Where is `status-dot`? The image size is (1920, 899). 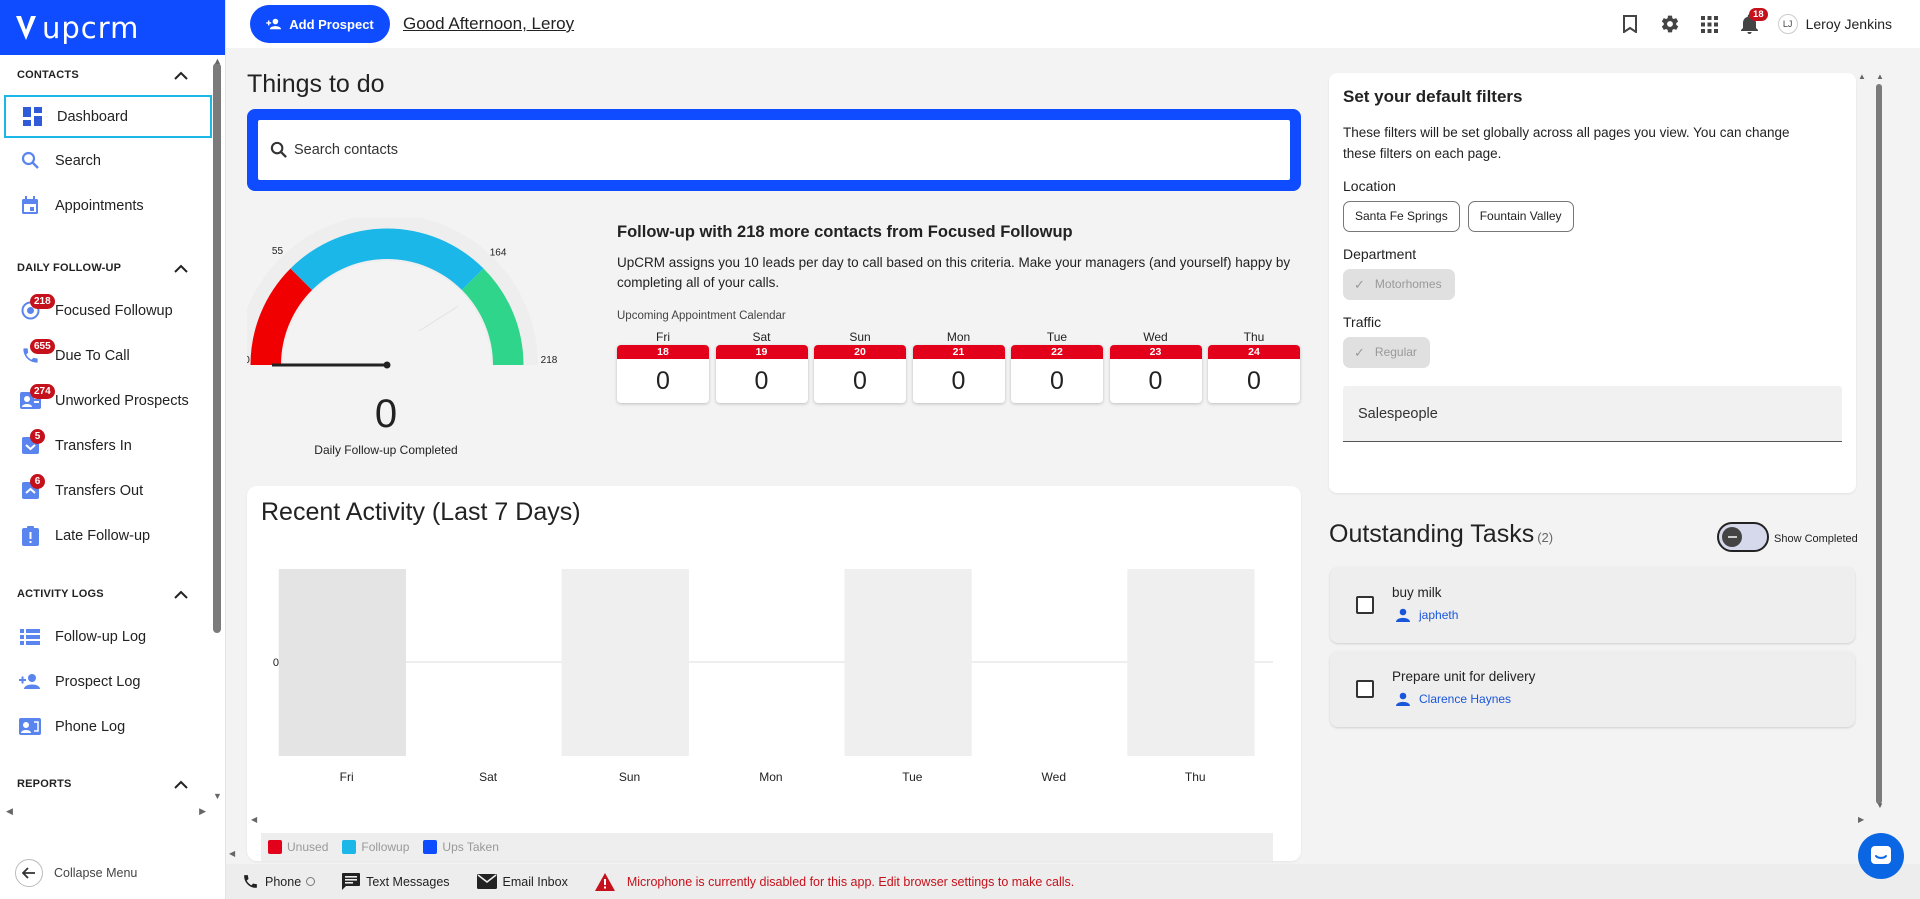 status-dot is located at coordinates (311, 881).